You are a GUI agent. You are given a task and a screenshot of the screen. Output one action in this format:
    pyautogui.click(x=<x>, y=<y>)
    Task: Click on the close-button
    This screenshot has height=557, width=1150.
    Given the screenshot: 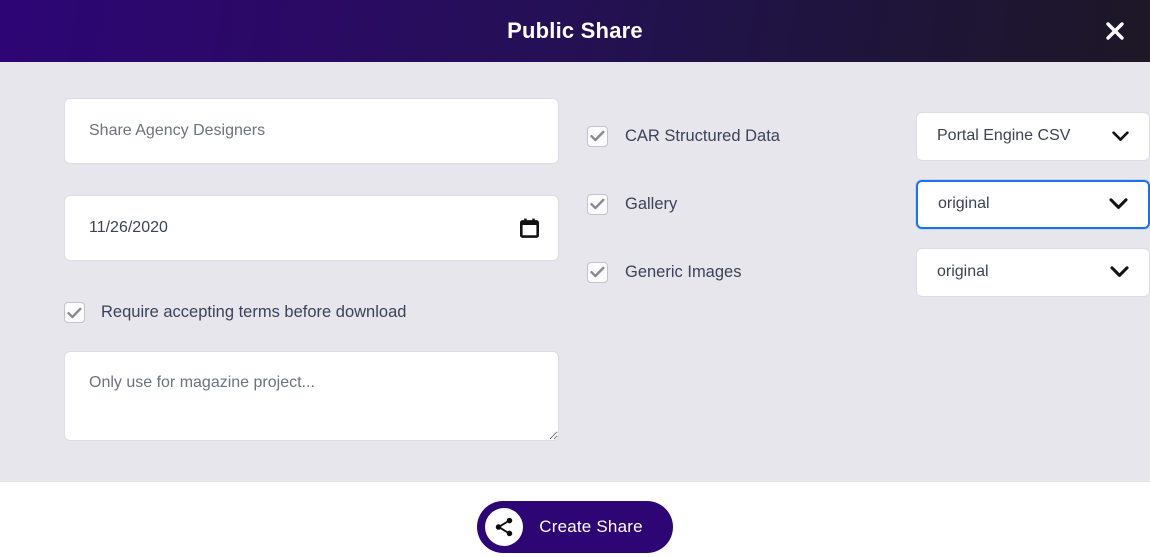 What is the action you would take?
    pyautogui.click(x=1115, y=31)
    